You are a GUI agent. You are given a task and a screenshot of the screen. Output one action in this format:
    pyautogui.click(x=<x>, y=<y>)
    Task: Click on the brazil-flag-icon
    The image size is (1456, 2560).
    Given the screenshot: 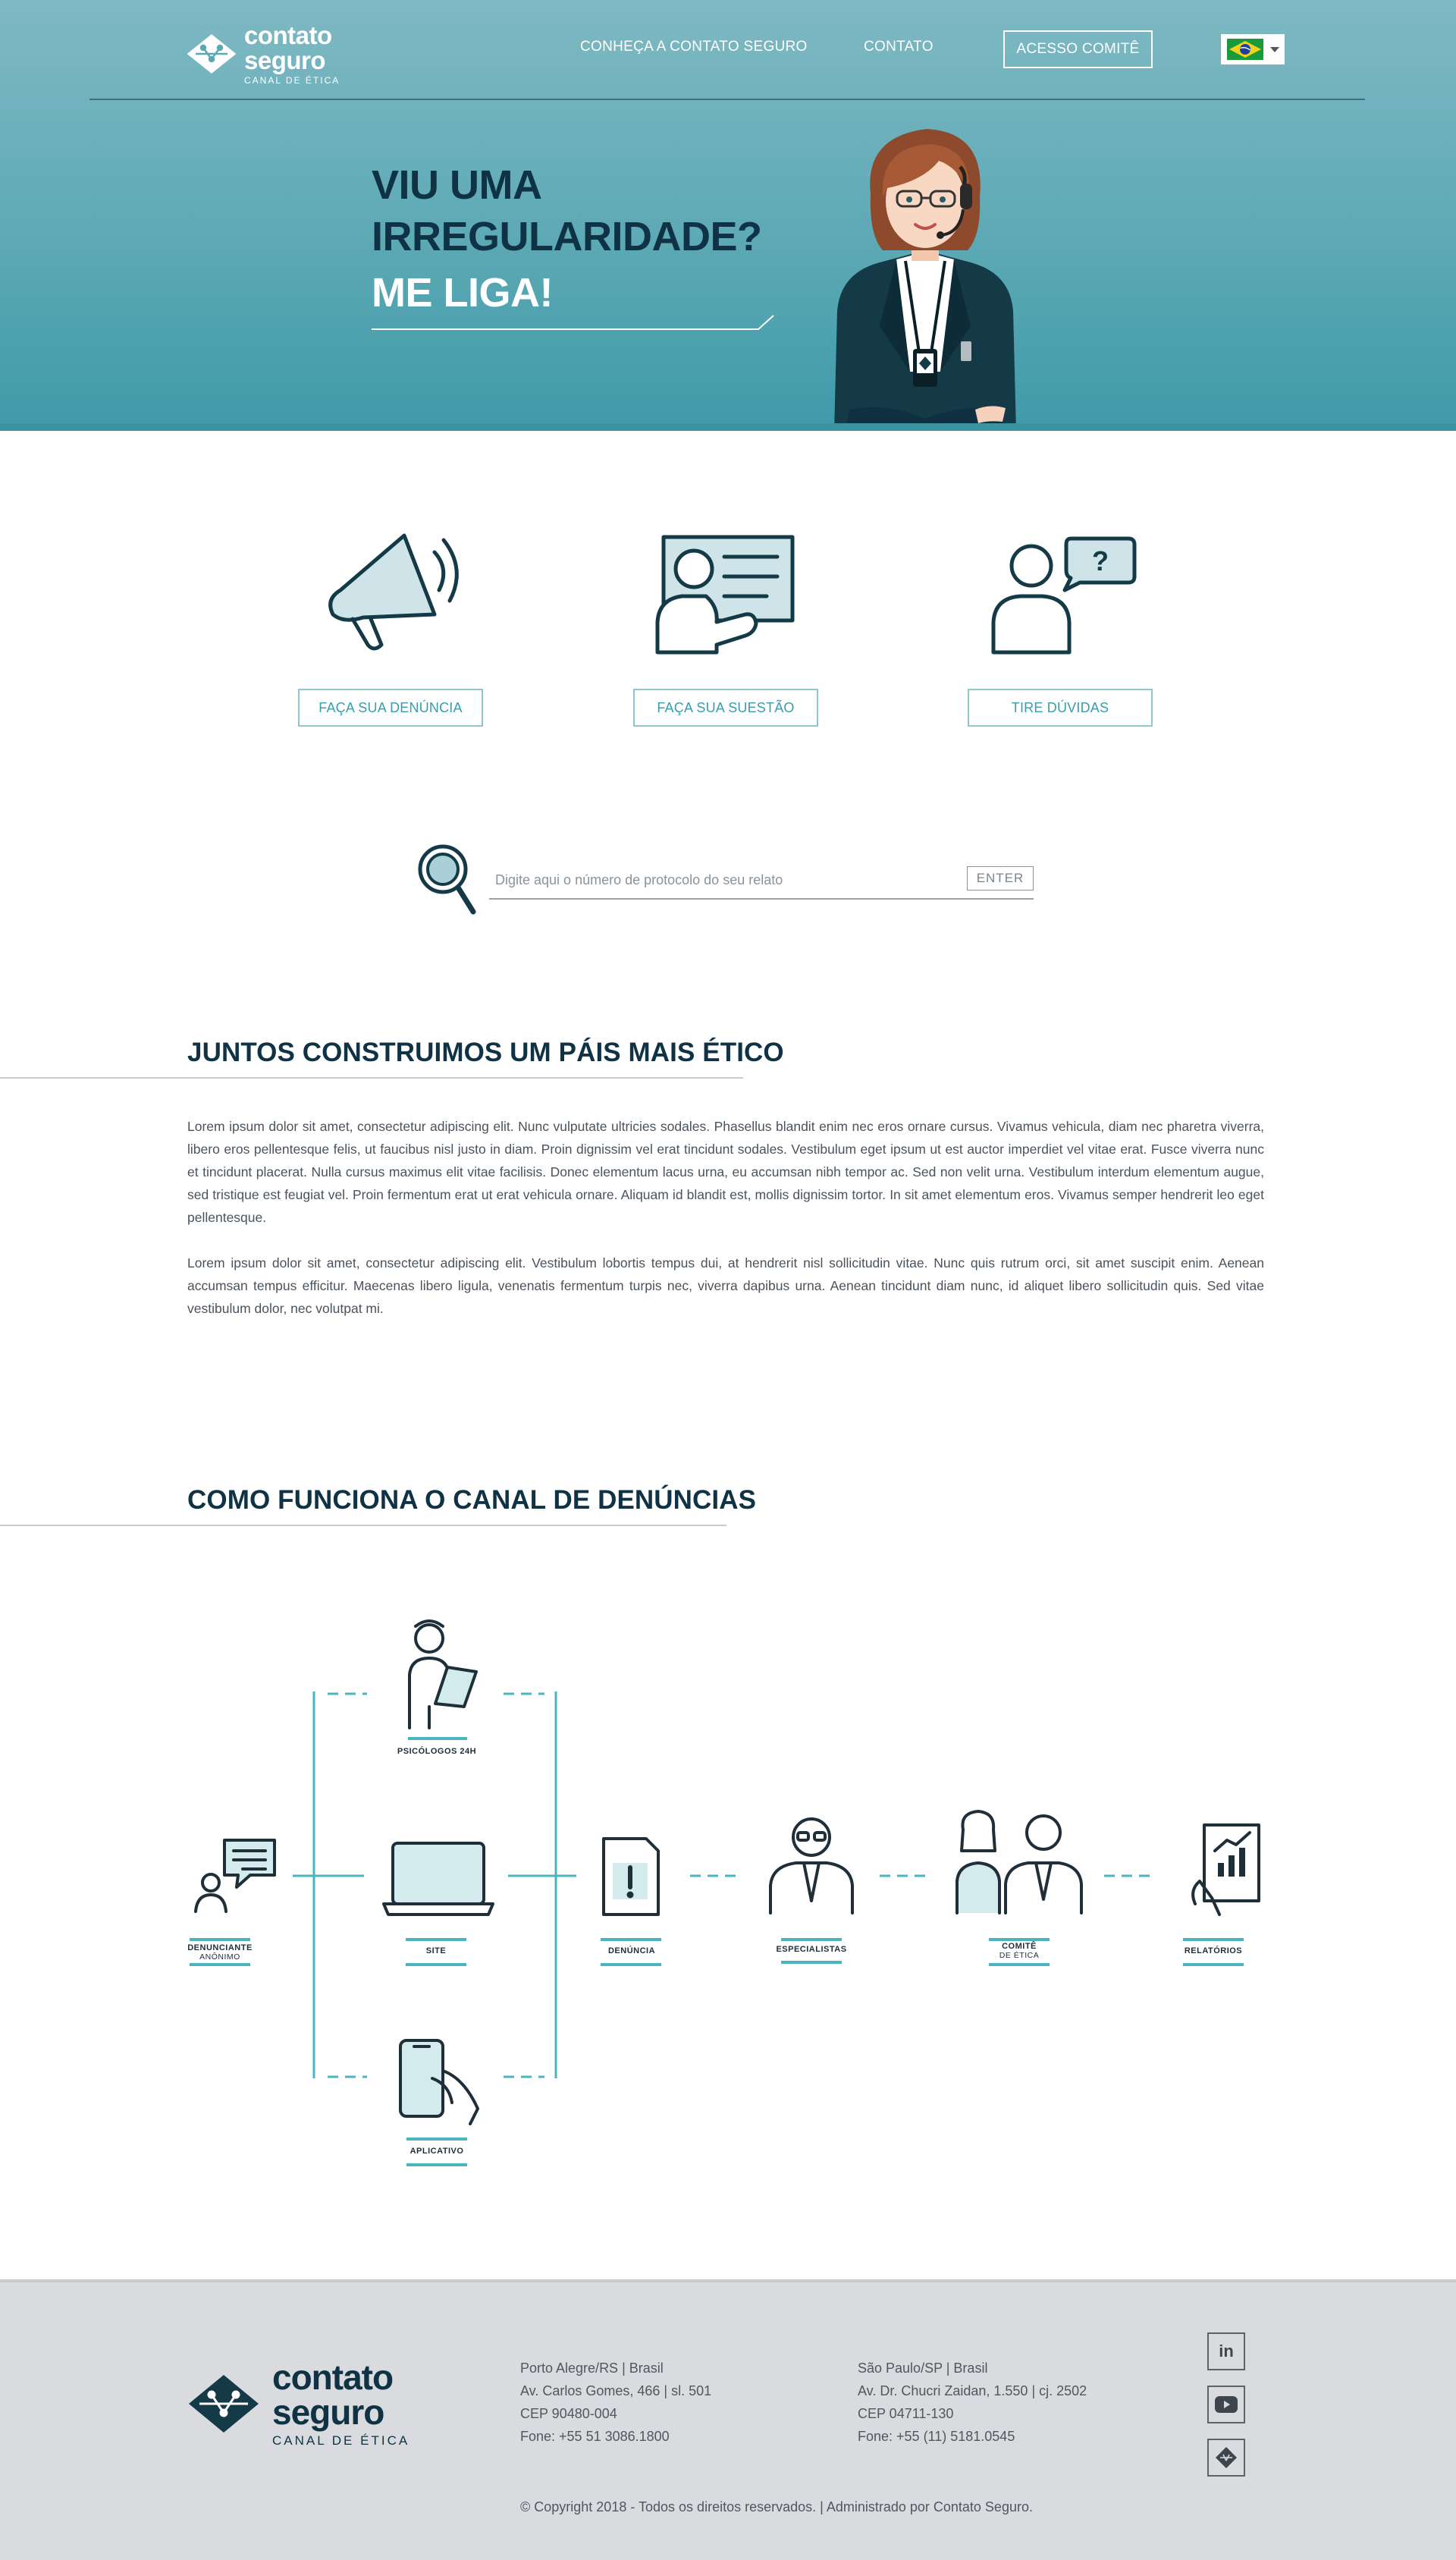 What is the action you would take?
    pyautogui.click(x=1245, y=49)
    